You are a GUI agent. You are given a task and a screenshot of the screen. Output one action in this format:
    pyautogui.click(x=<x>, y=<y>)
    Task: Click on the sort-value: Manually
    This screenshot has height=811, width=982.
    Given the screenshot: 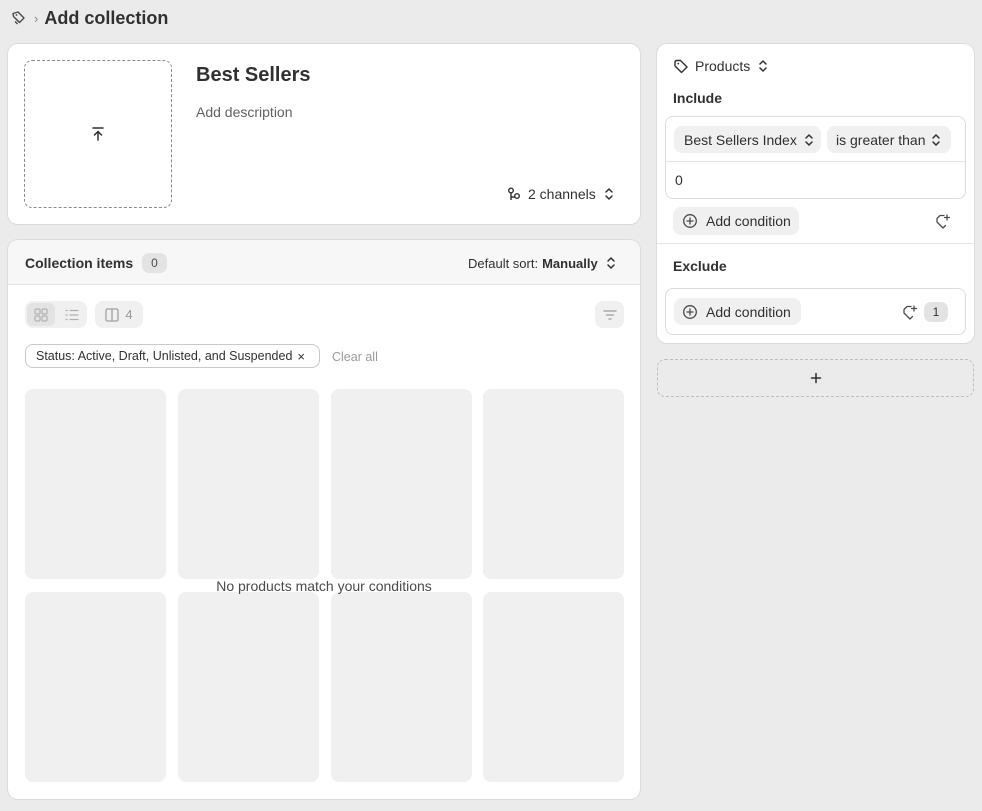 What is the action you would take?
    pyautogui.click(x=570, y=263)
    